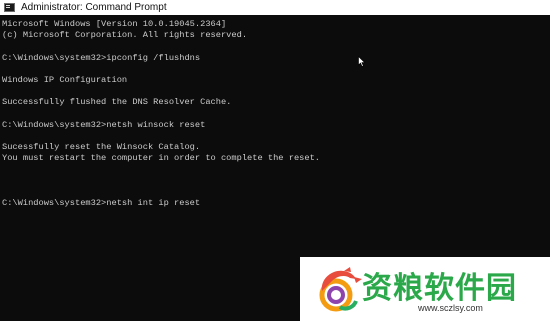  I want to click on console-line: Windows IP Configuration, so click(65, 79).